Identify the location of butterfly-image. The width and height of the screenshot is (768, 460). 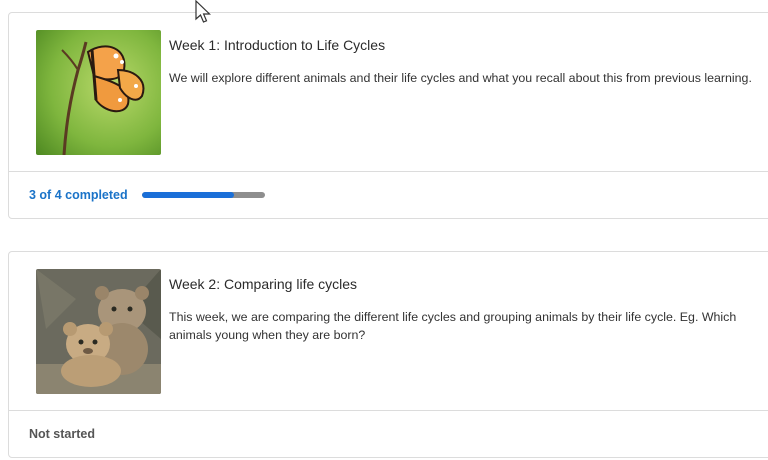
(98, 92).